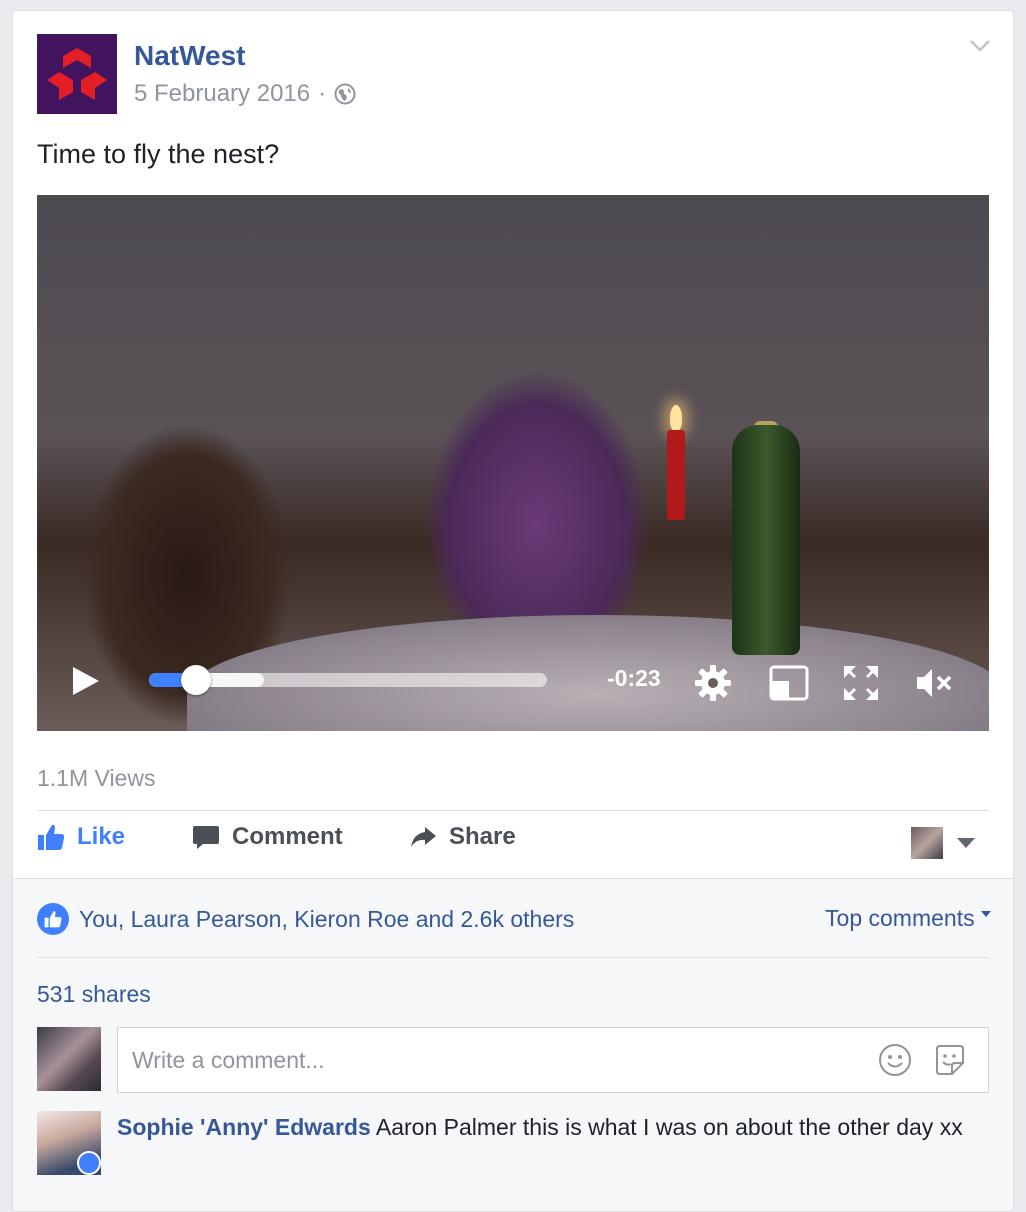 The width and height of the screenshot is (1026, 1212). I want to click on video-controls: -0:23, so click(513, 680).